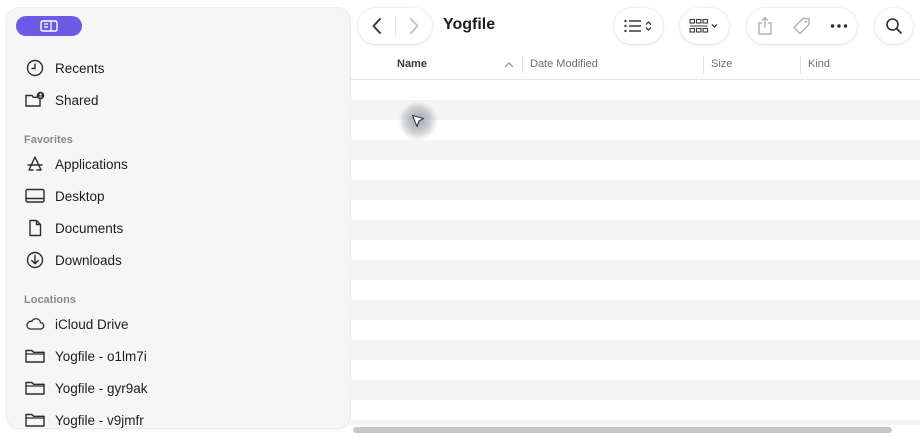 This screenshot has height=436, width=920. I want to click on sidebar-item-documents: Documents, so click(73, 228).